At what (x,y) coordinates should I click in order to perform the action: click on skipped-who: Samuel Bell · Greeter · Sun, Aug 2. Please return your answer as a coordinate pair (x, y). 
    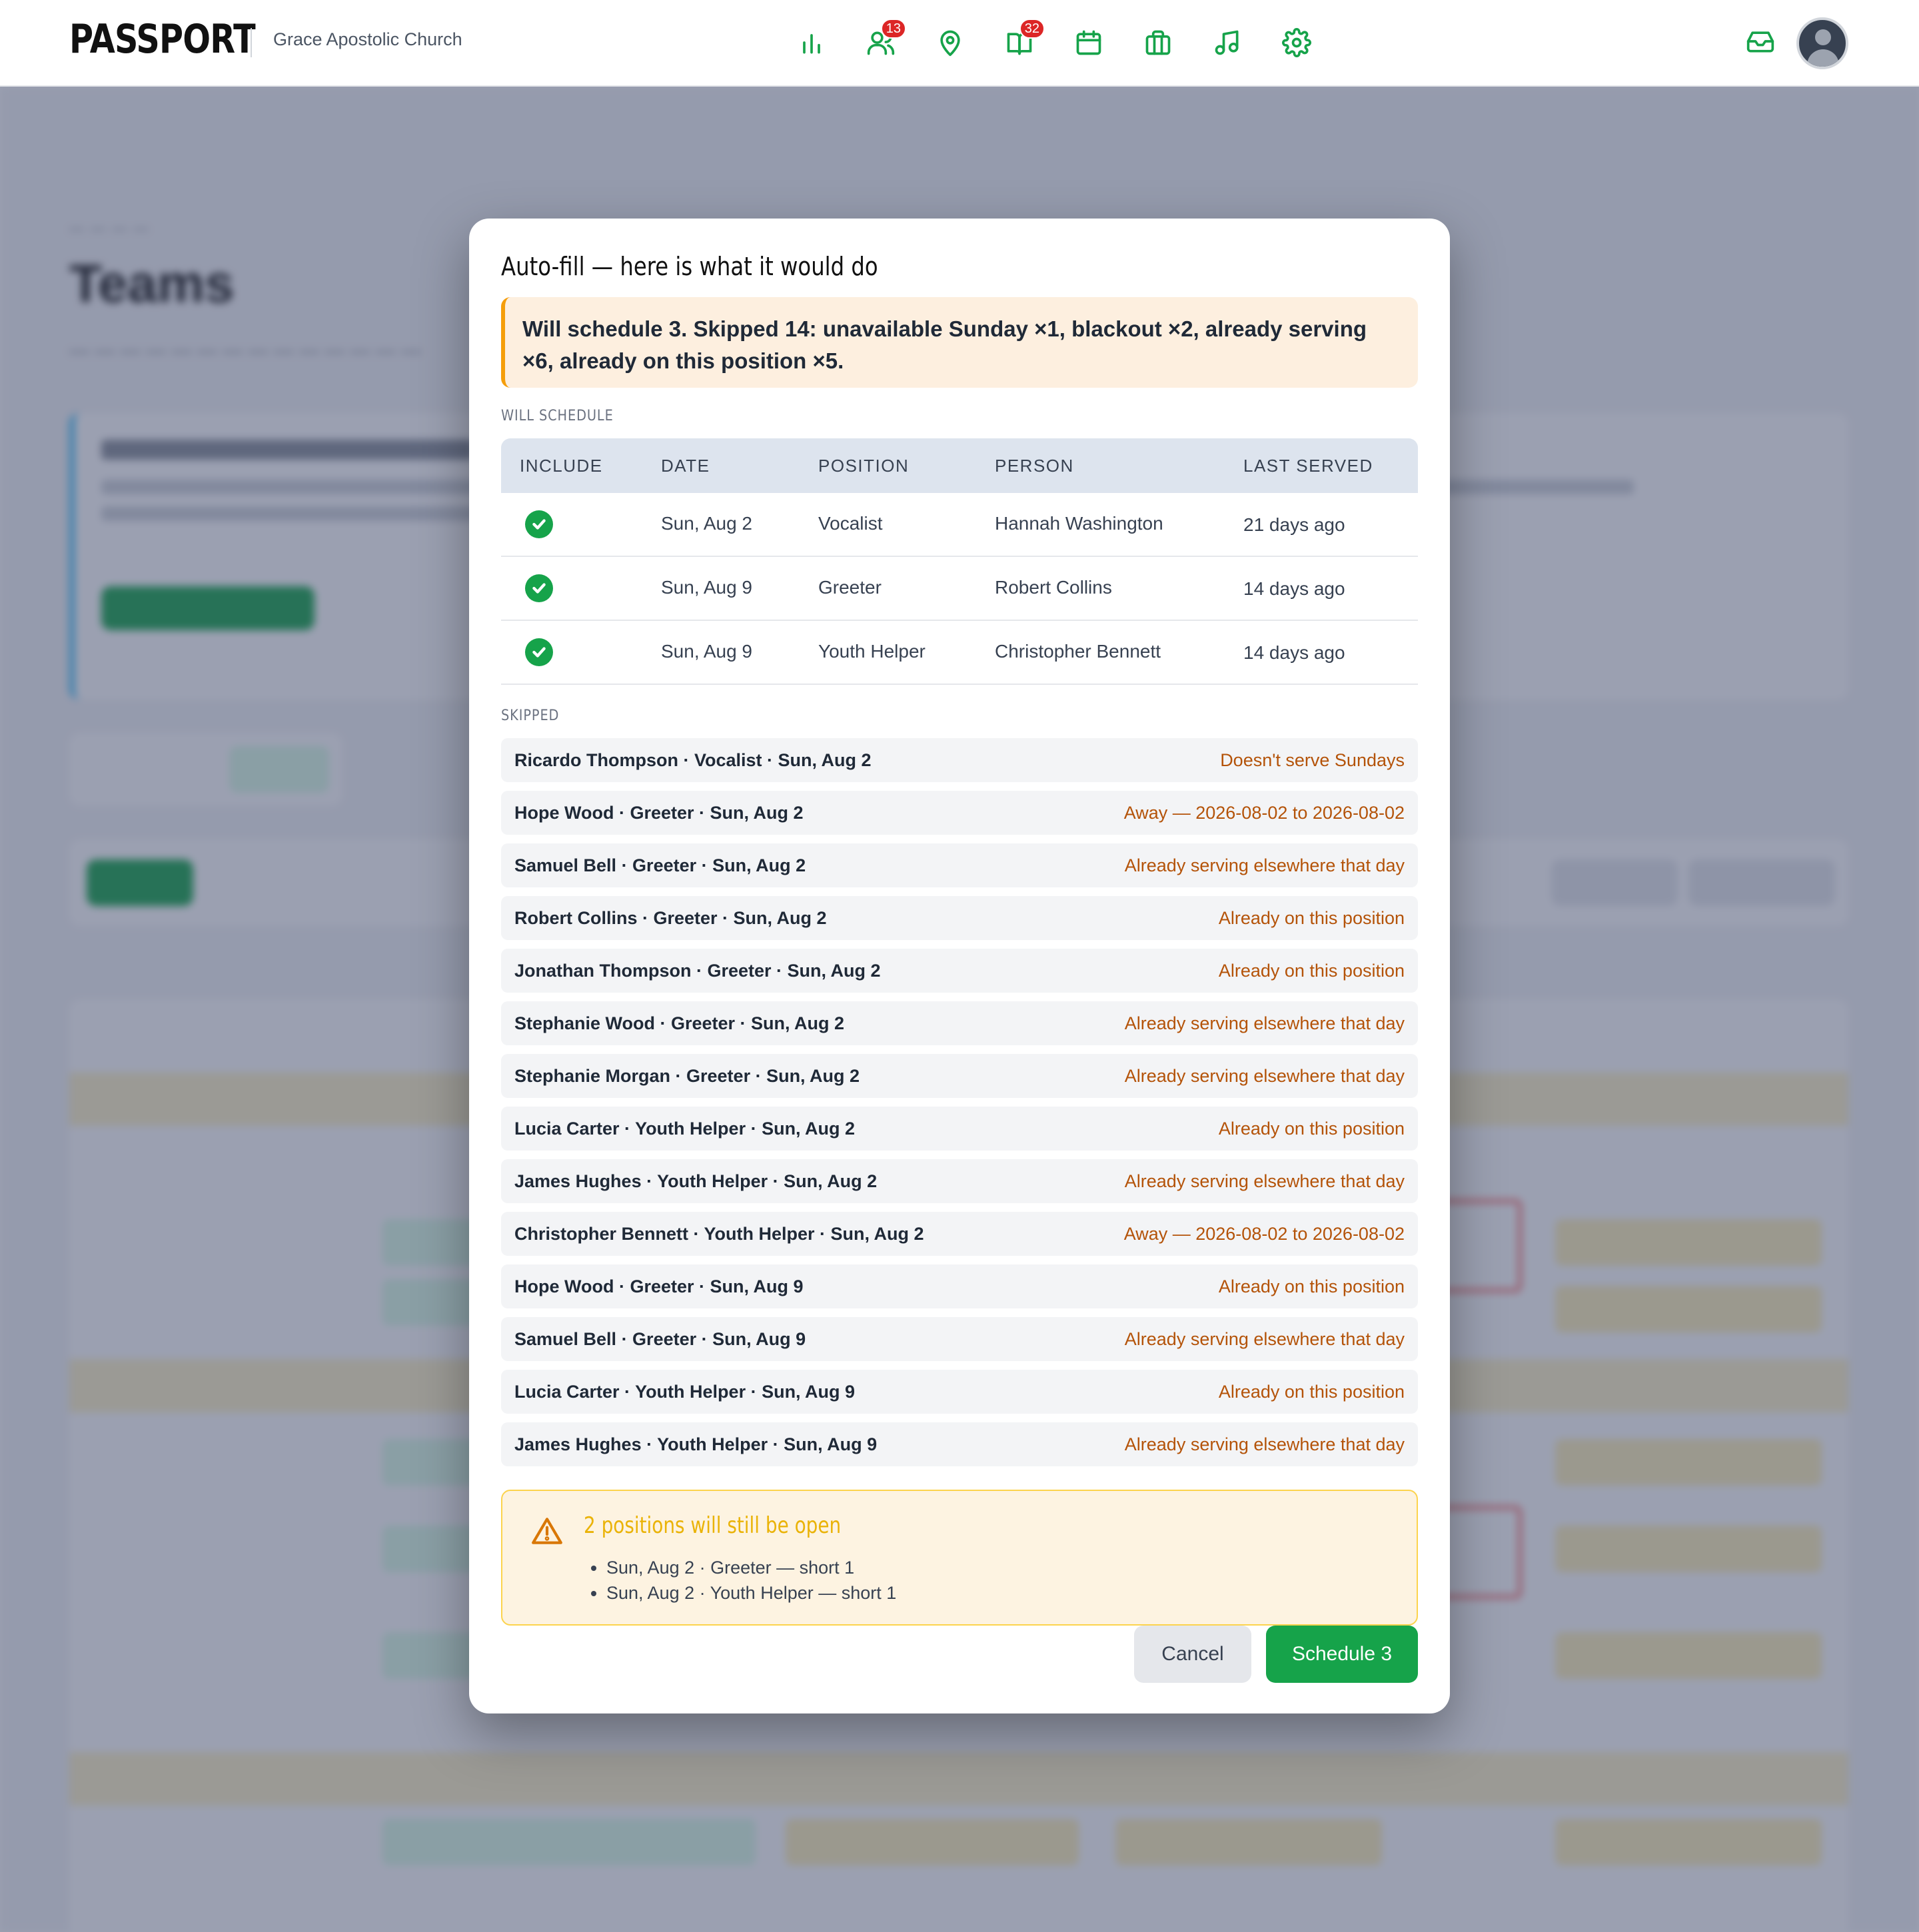
    Looking at the image, I should click on (660, 865).